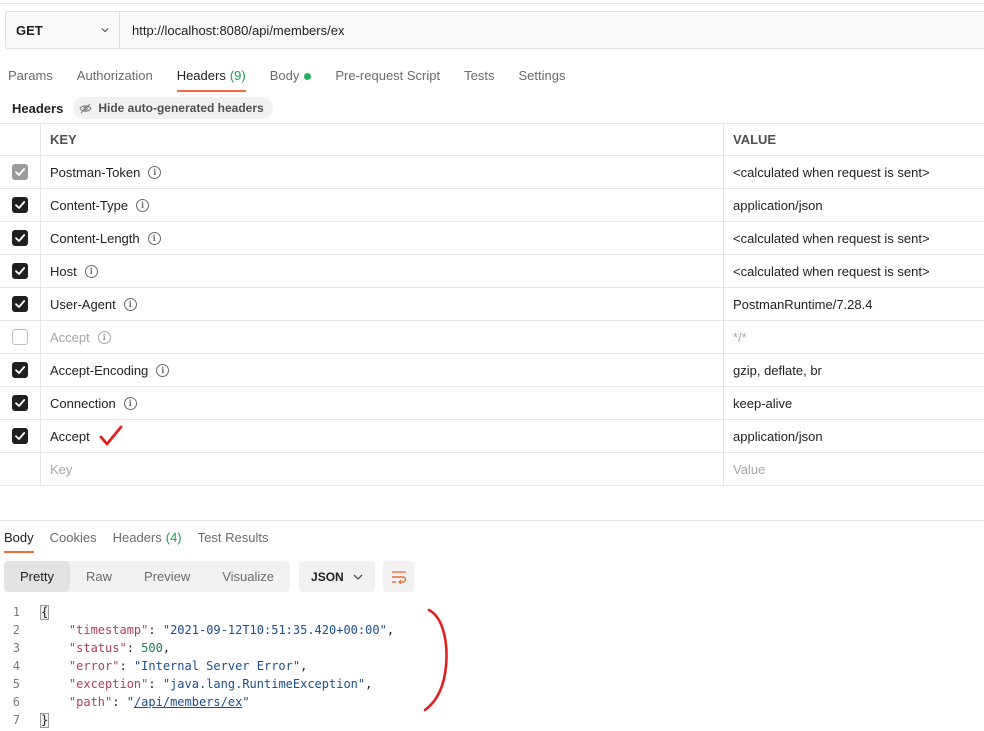 The width and height of the screenshot is (984, 731). What do you see at coordinates (197, 666) in the screenshot?
I see `code-line: 4 "error": "Internal Server Error",` at bounding box center [197, 666].